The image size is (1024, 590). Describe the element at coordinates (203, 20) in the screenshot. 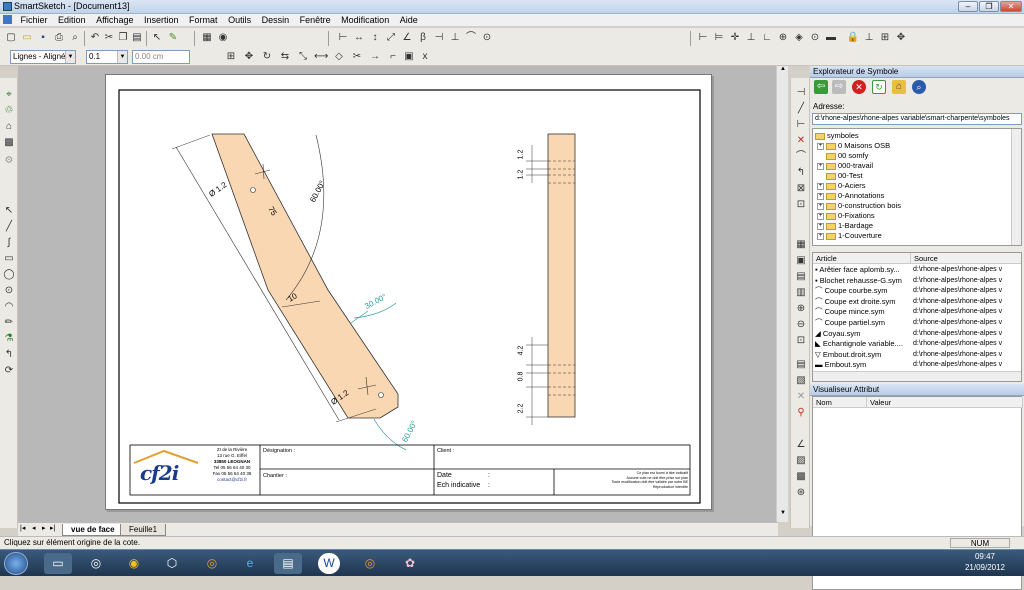

I see `menu-format: Format` at that location.